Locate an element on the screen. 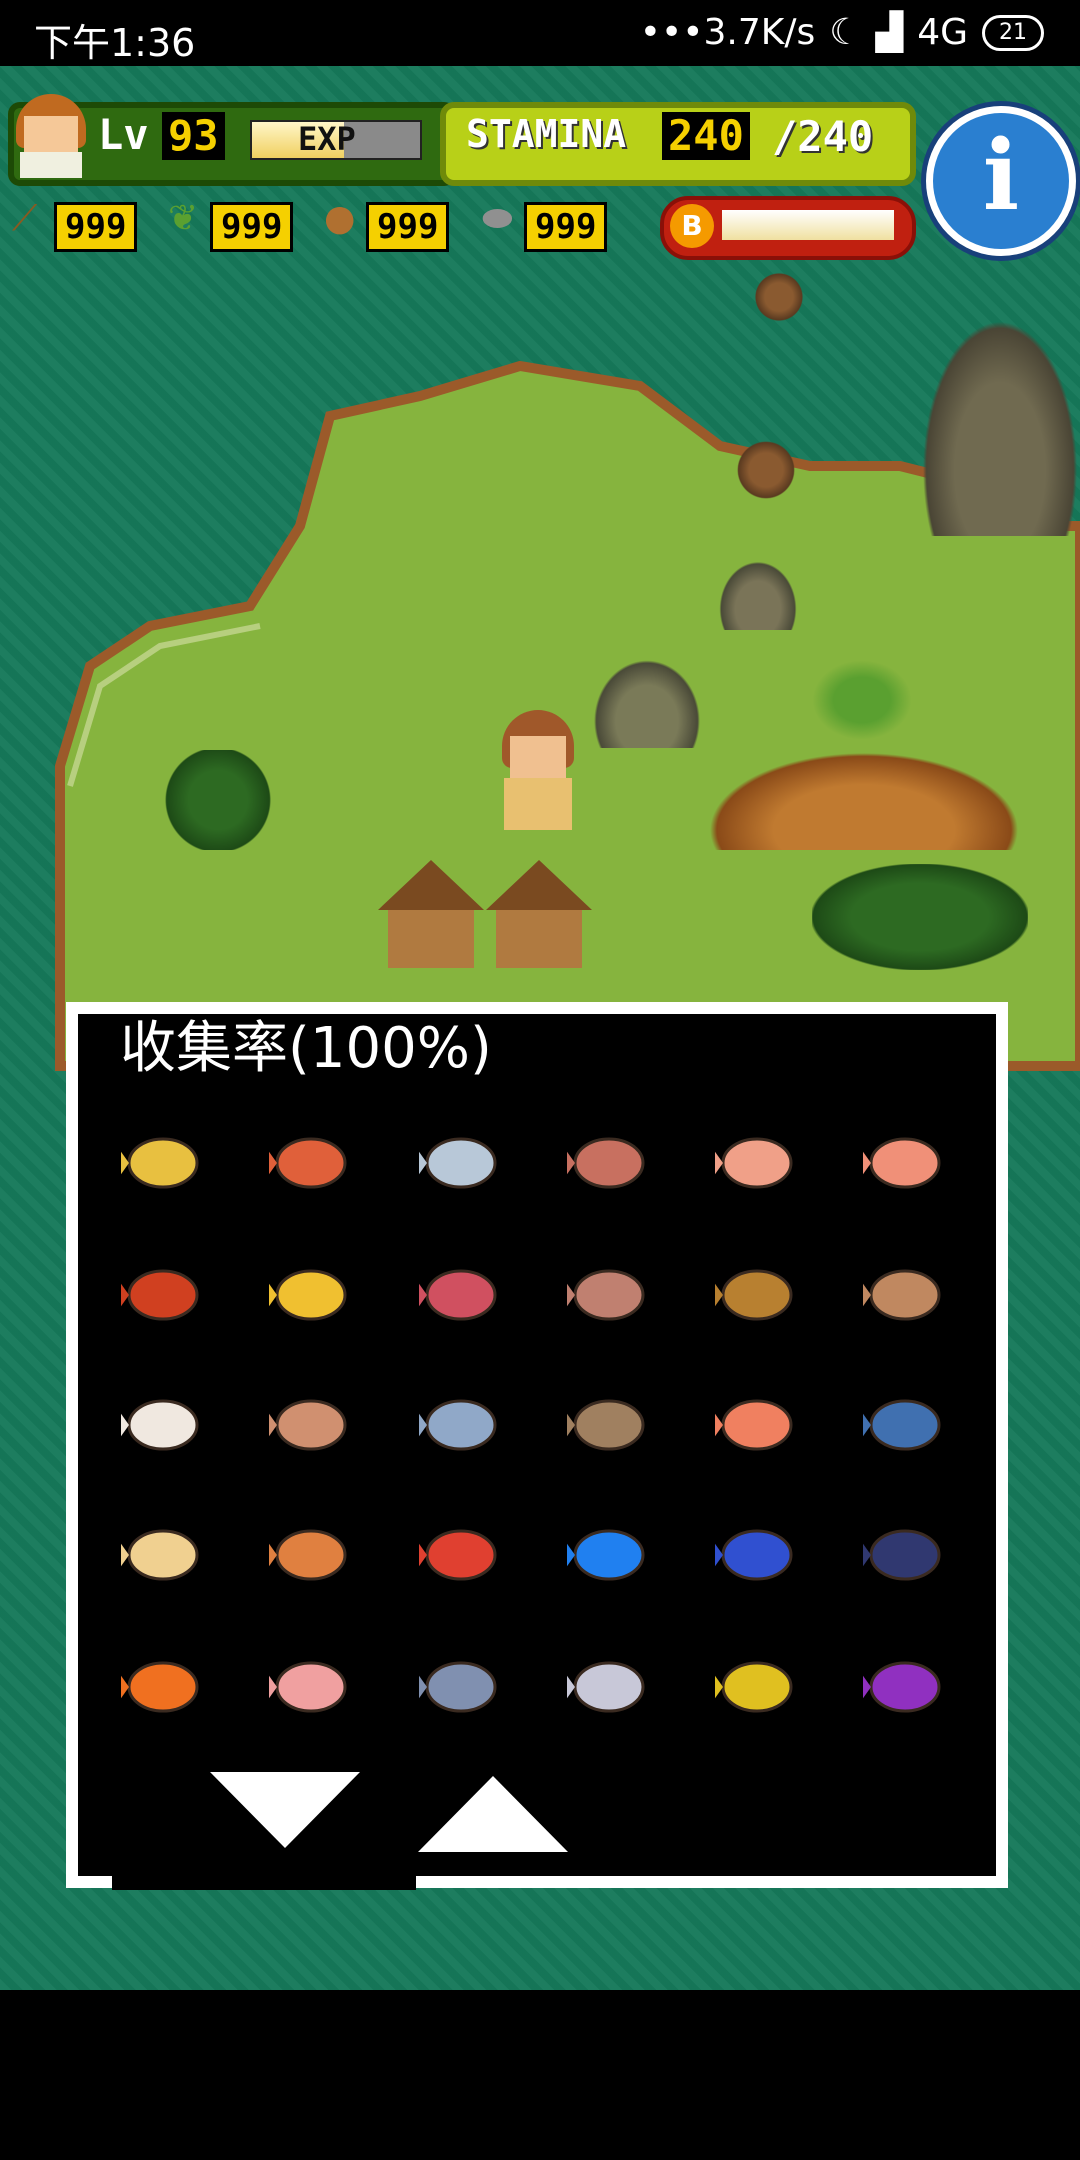 This screenshot has width=1080, height=2160. bottom-letterbox is located at coordinates (540, 2075).